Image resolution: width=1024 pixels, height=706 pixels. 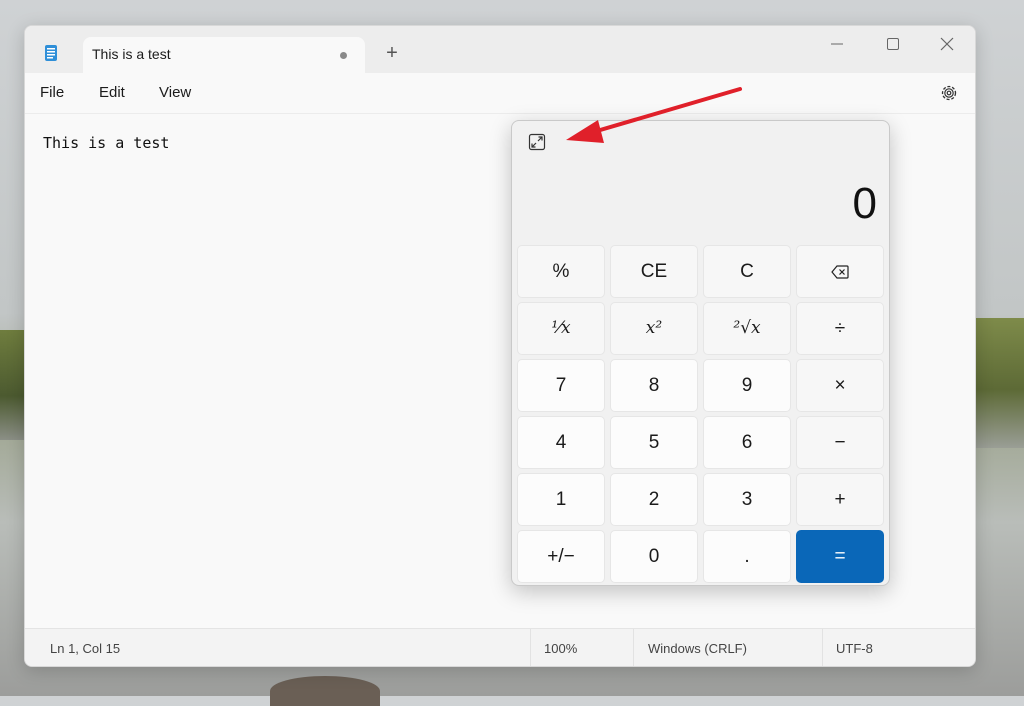 What do you see at coordinates (561, 385) in the screenshot?
I see `digit-7-button: 7` at bounding box center [561, 385].